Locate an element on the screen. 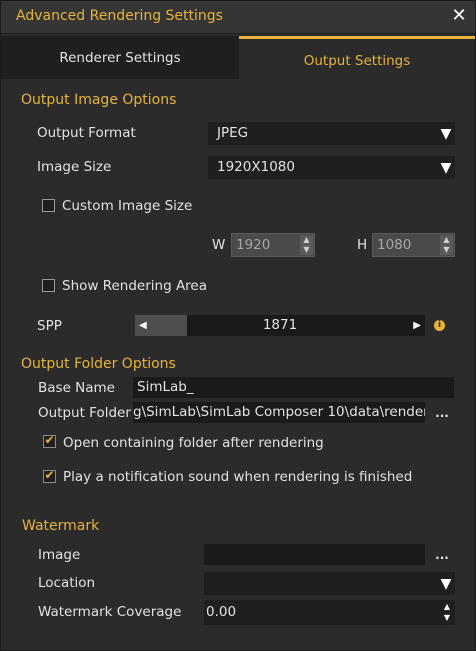 Image resolution: width=476 pixels, height=651 pixels. watermark-image-label: Image is located at coordinates (59, 555).